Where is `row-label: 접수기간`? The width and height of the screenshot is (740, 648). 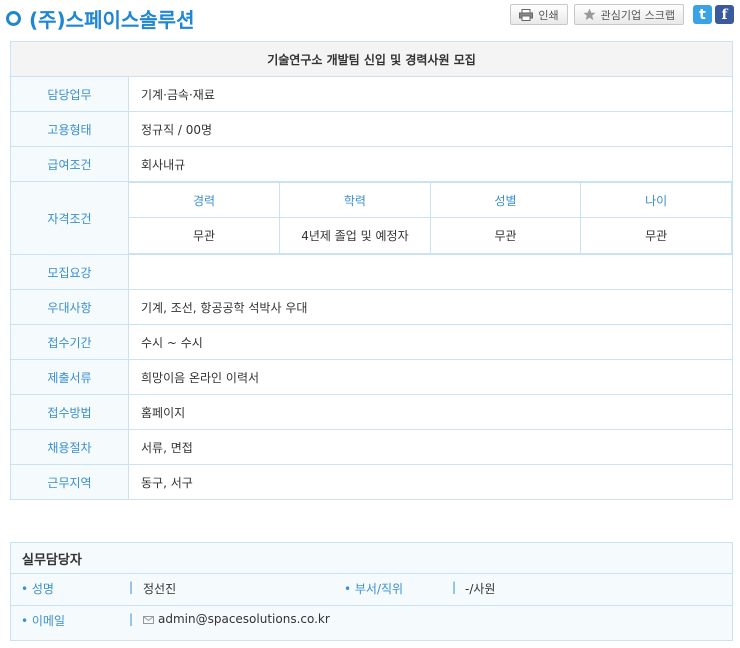 row-label: 접수기간 is located at coordinates (69, 342).